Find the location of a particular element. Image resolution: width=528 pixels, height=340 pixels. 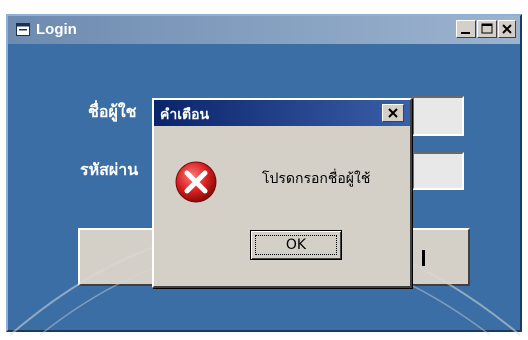

login-titlebar: Login is located at coordinates (264, 30).